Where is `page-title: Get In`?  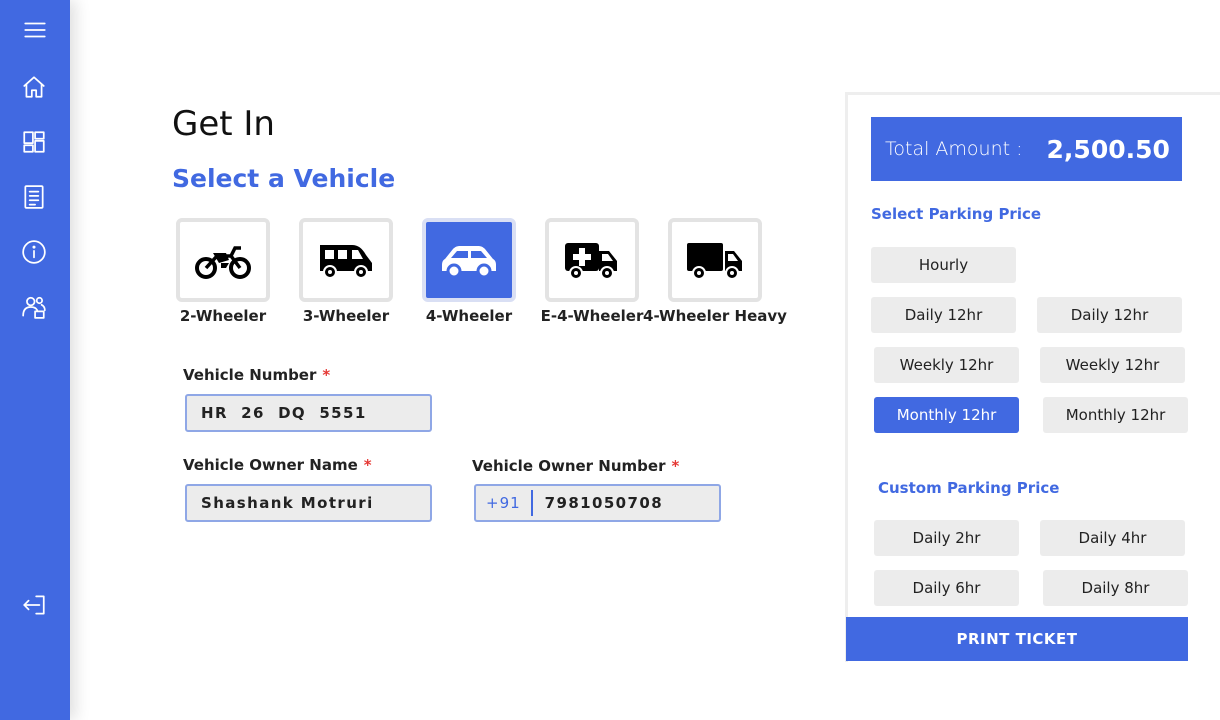 page-title: Get In is located at coordinates (223, 124).